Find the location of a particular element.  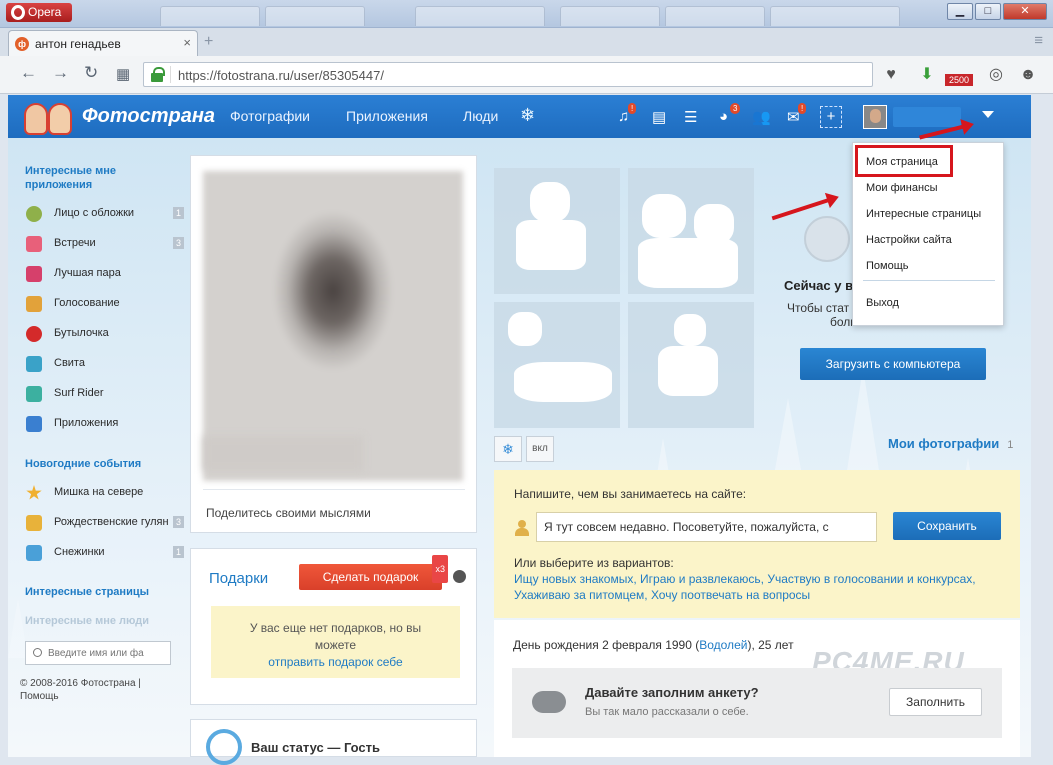

logo-mascot-icon is located at coordinates (49, 117).